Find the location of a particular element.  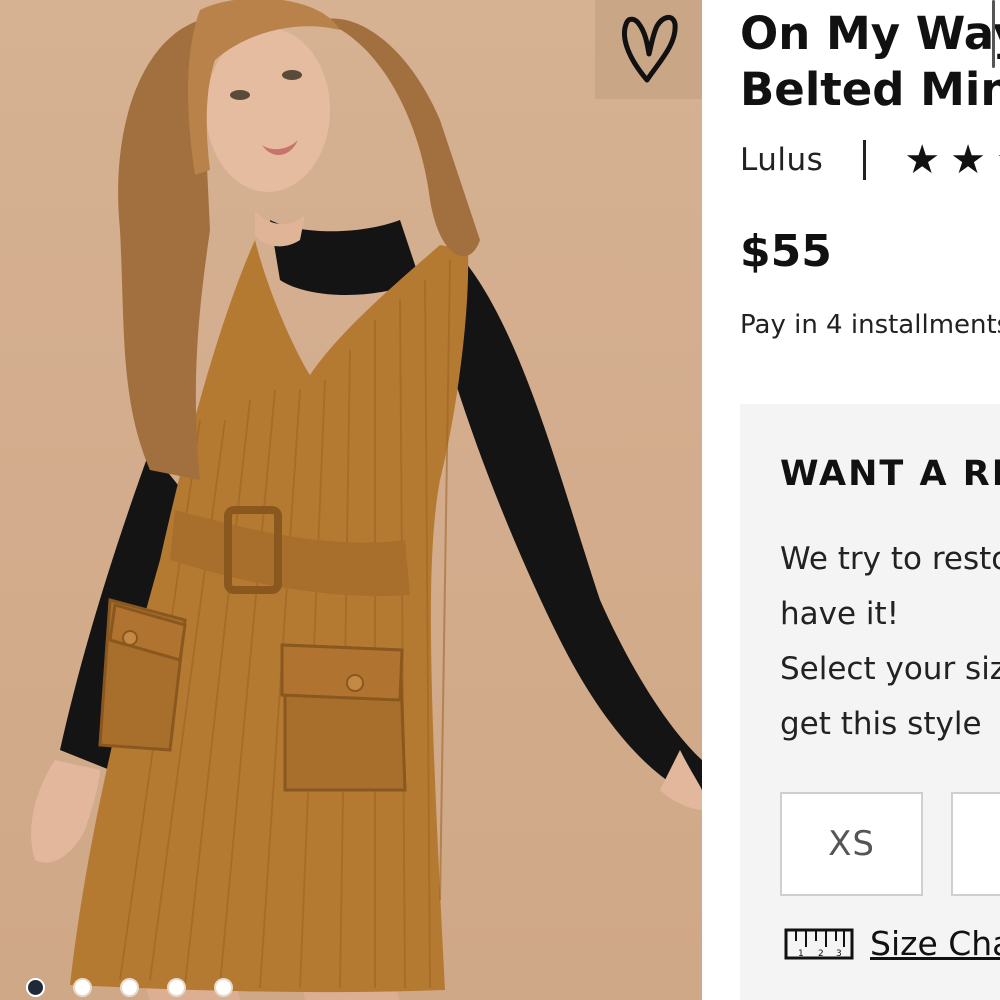

restock-line: We try to restock is located at coordinates (890, 559).